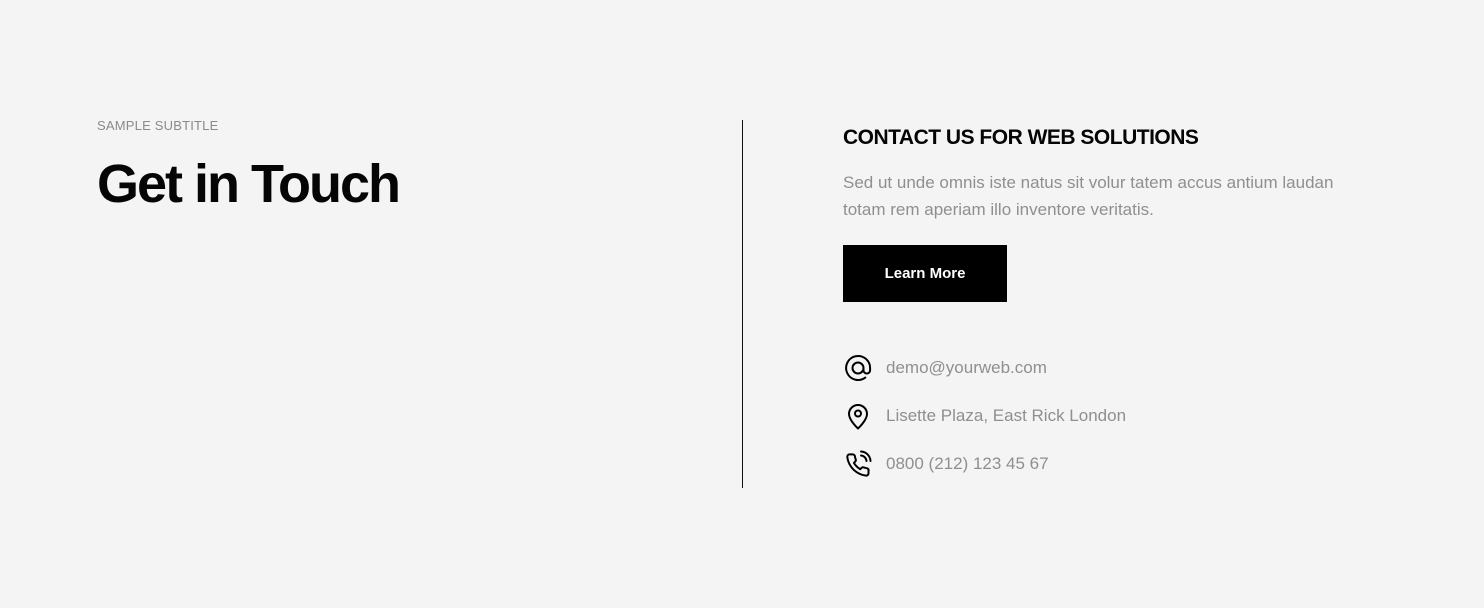  I want to click on learn-more-button: Learn More, so click(925, 273).